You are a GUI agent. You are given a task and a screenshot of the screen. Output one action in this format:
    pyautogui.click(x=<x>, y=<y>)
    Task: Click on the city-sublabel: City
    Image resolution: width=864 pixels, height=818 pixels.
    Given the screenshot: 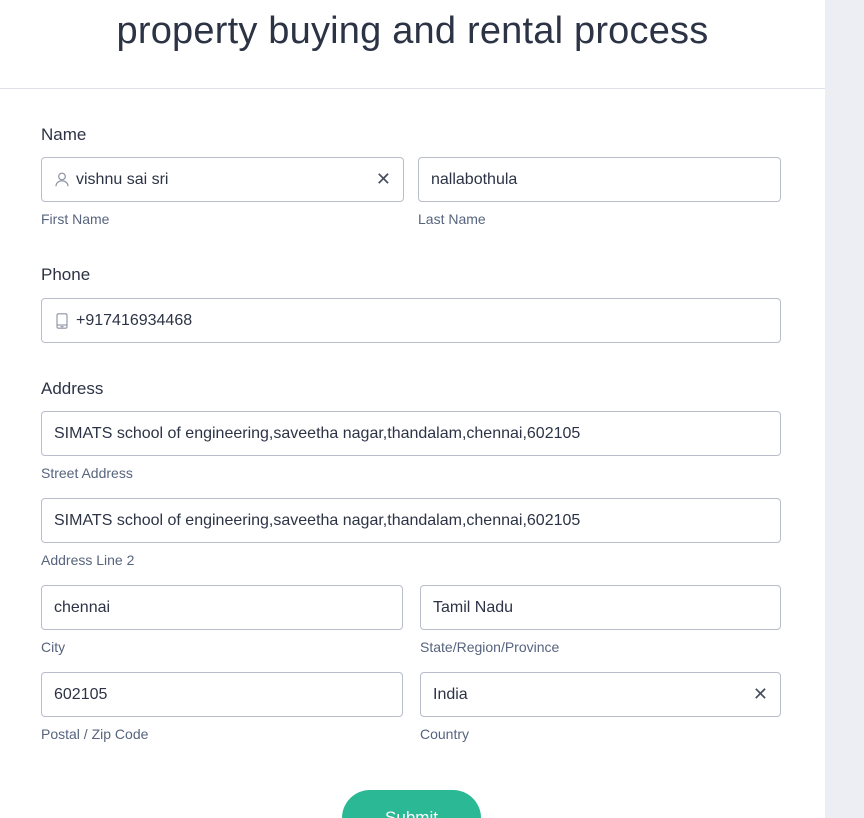 What is the action you would take?
    pyautogui.click(x=53, y=647)
    